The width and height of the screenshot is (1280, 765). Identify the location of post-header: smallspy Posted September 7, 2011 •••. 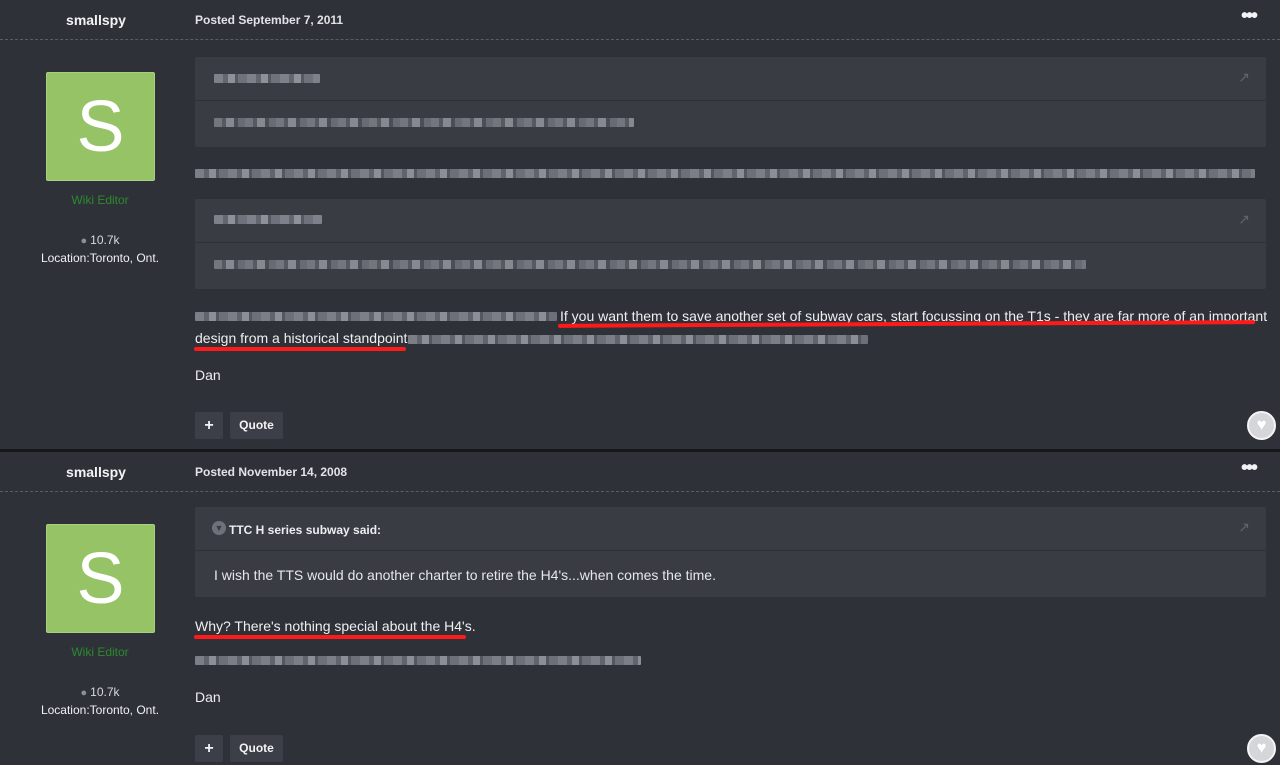
(640, 20).